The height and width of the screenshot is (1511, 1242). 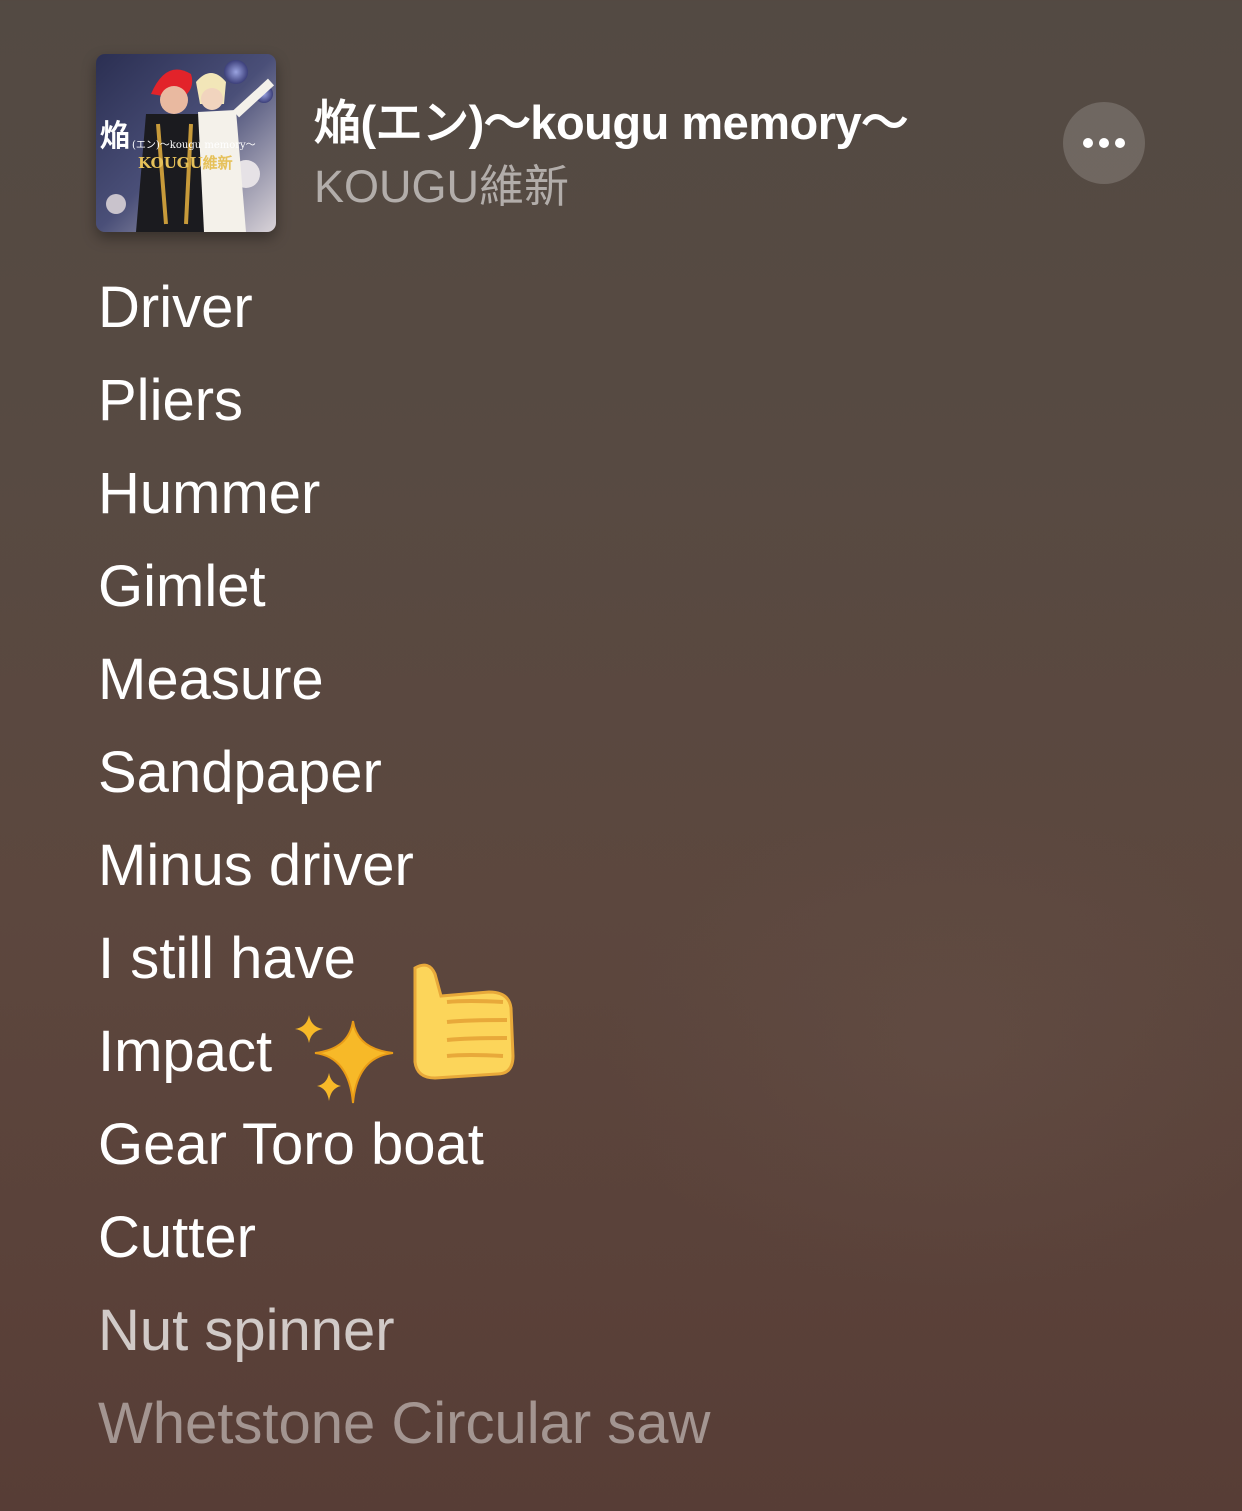 I want to click on lyric-line: Whetstone Circular saw, so click(x=648, y=1436).